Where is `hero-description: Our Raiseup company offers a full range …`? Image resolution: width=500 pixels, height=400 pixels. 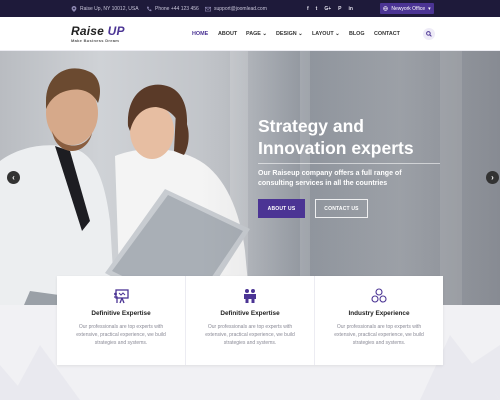
hero-description: Our Raiseup company offers a full range … is located at coordinates (330, 178).